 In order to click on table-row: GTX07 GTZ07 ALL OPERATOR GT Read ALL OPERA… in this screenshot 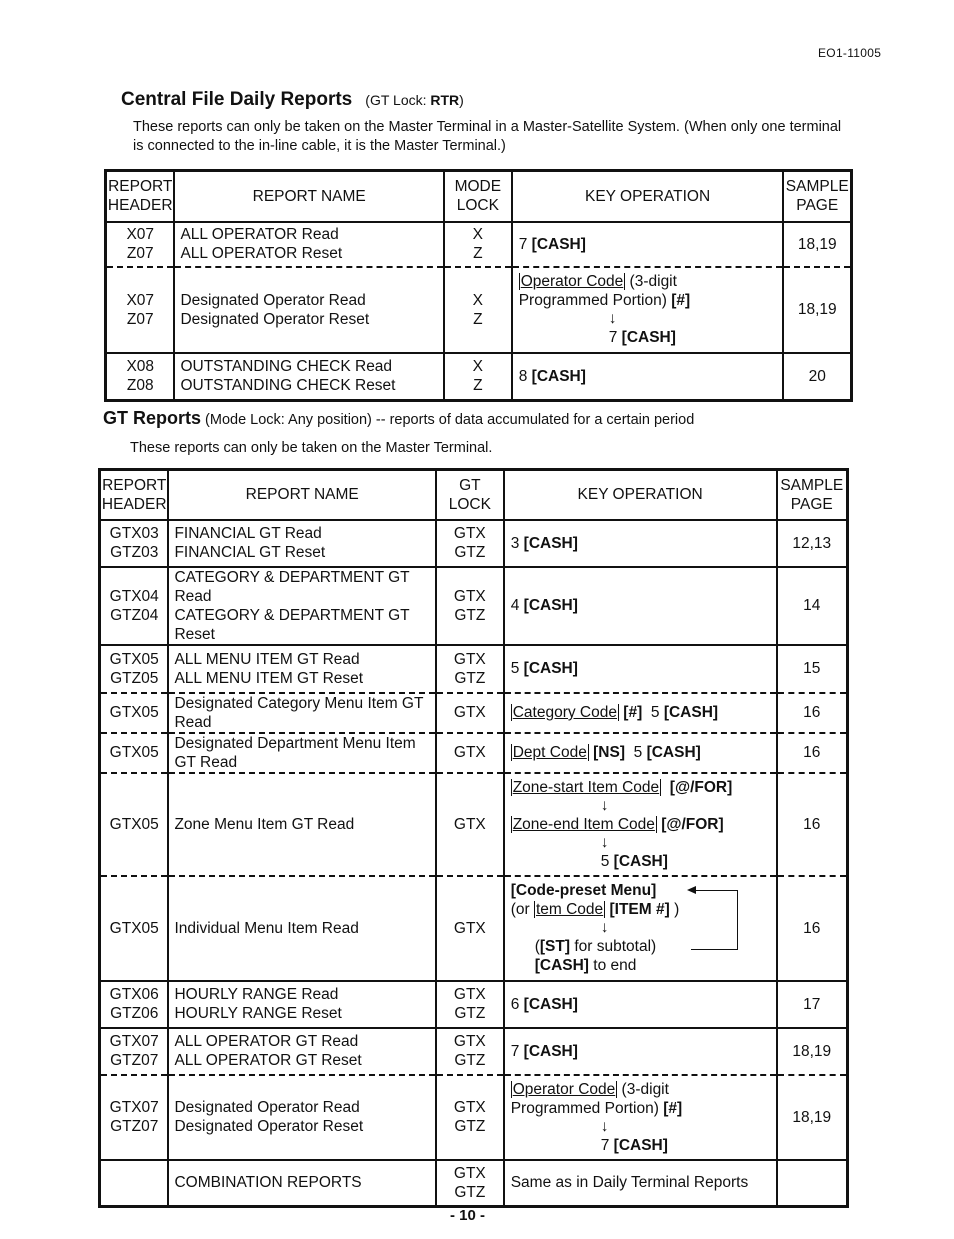, I will do `click(473, 1050)`.